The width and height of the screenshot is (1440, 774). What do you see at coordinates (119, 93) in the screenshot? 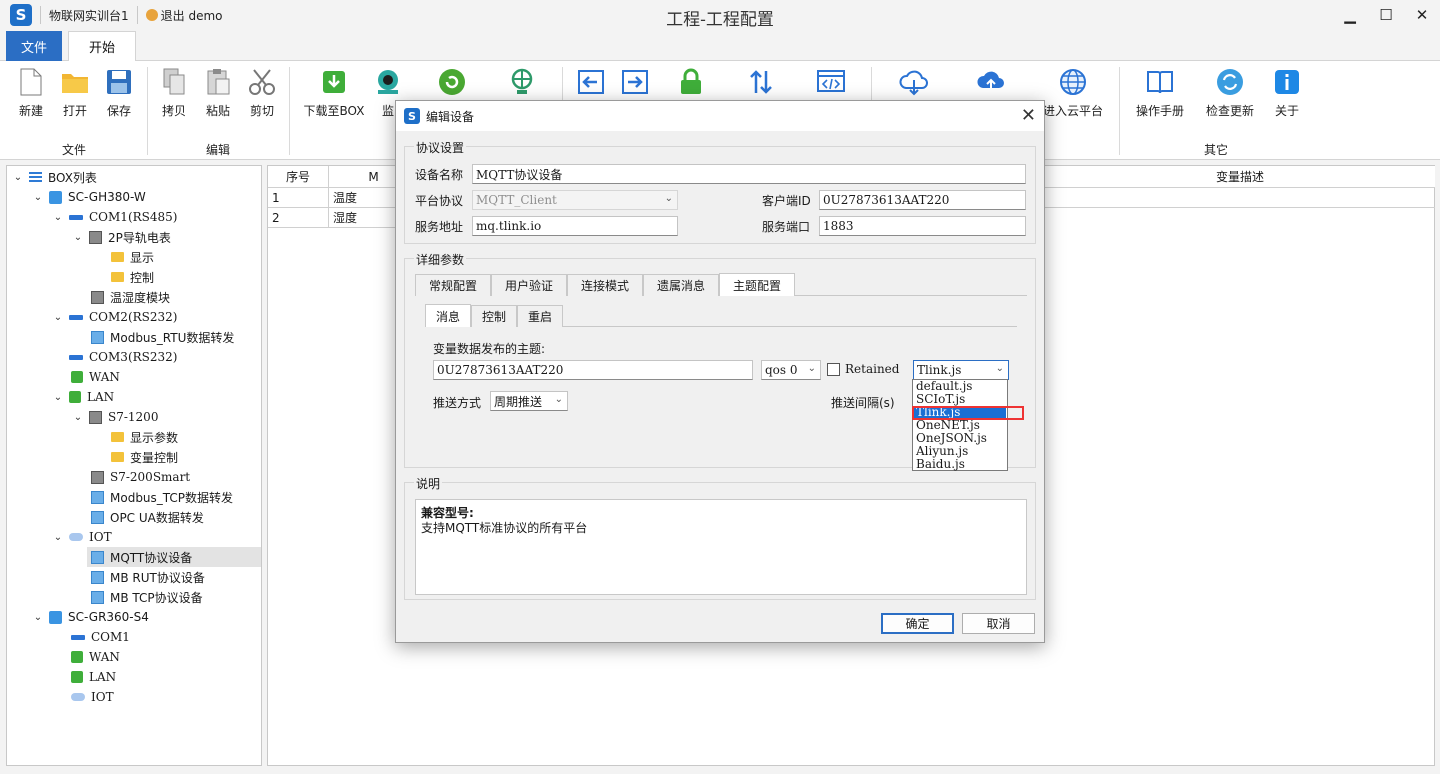
I see `save-button: 保存` at bounding box center [119, 93].